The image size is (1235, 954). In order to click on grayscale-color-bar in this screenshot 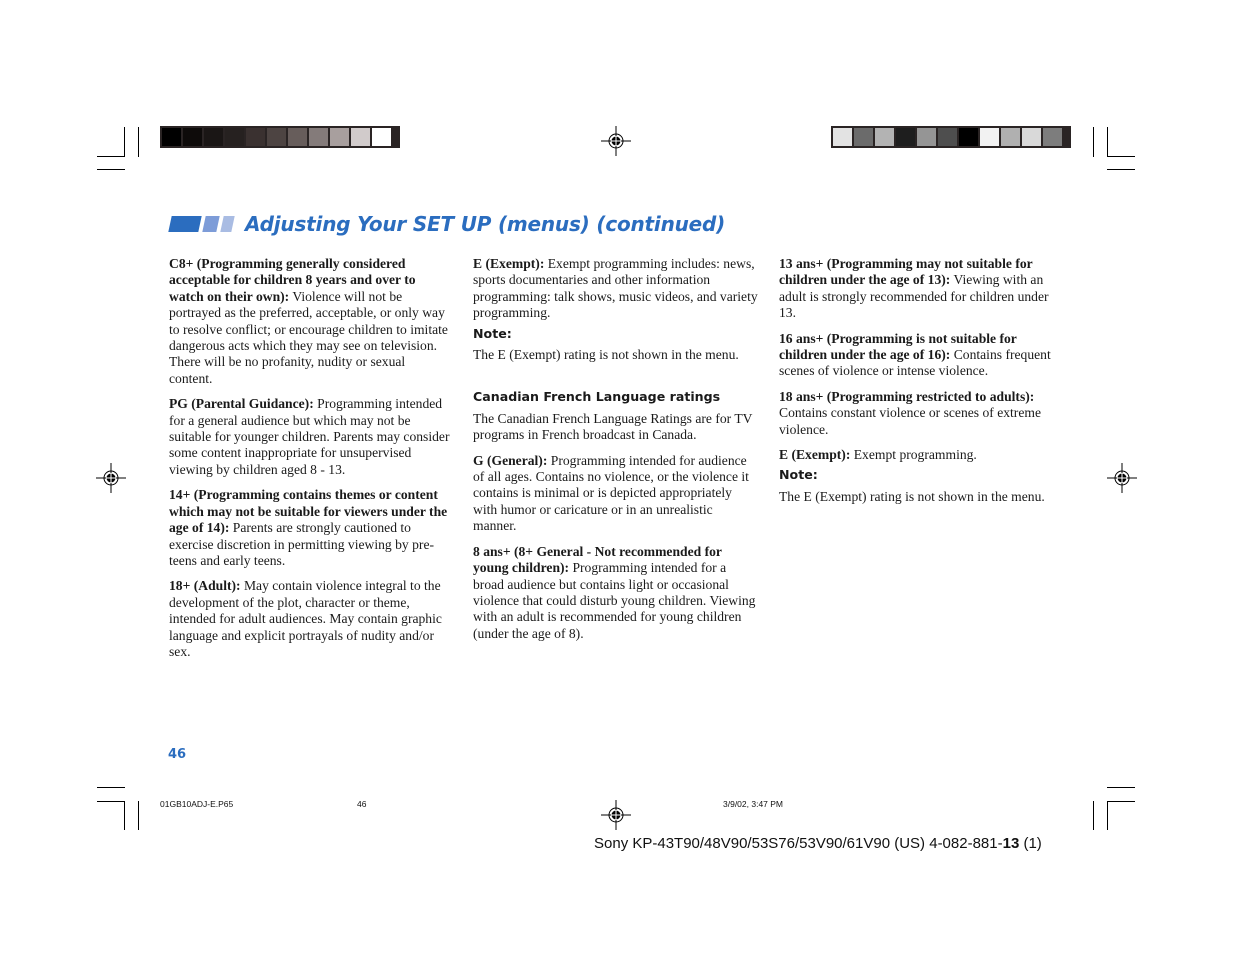, I will do `click(280, 137)`.